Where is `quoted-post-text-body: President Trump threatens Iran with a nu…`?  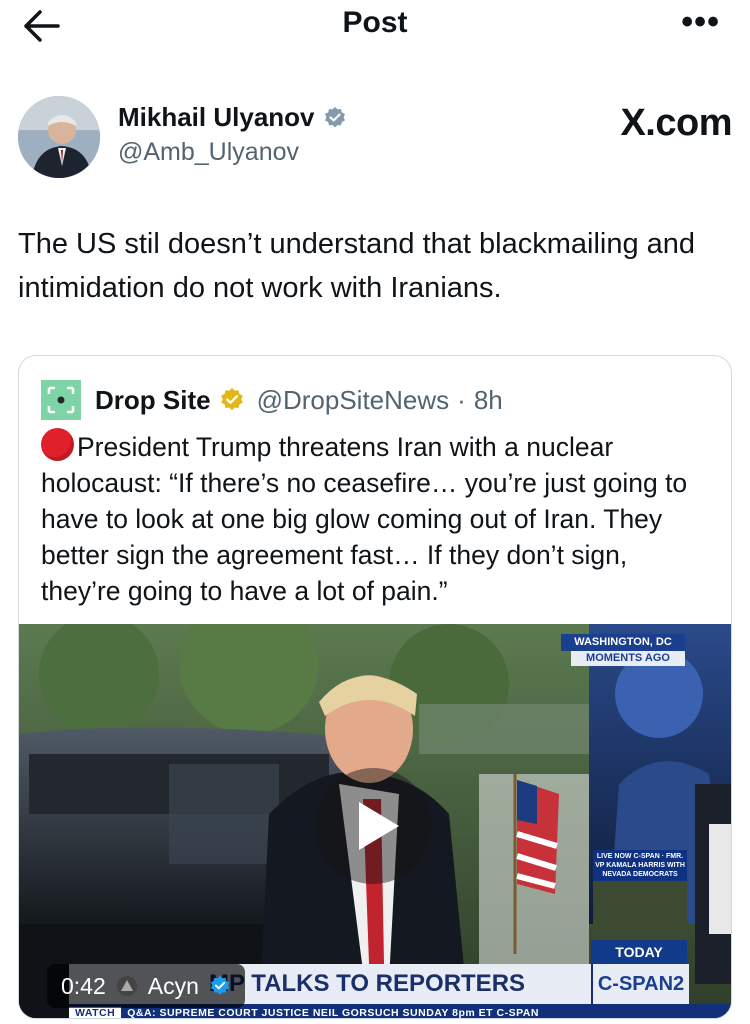
quoted-post-text-body: President Trump threatens Iran with a nu… is located at coordinates (364, 519).